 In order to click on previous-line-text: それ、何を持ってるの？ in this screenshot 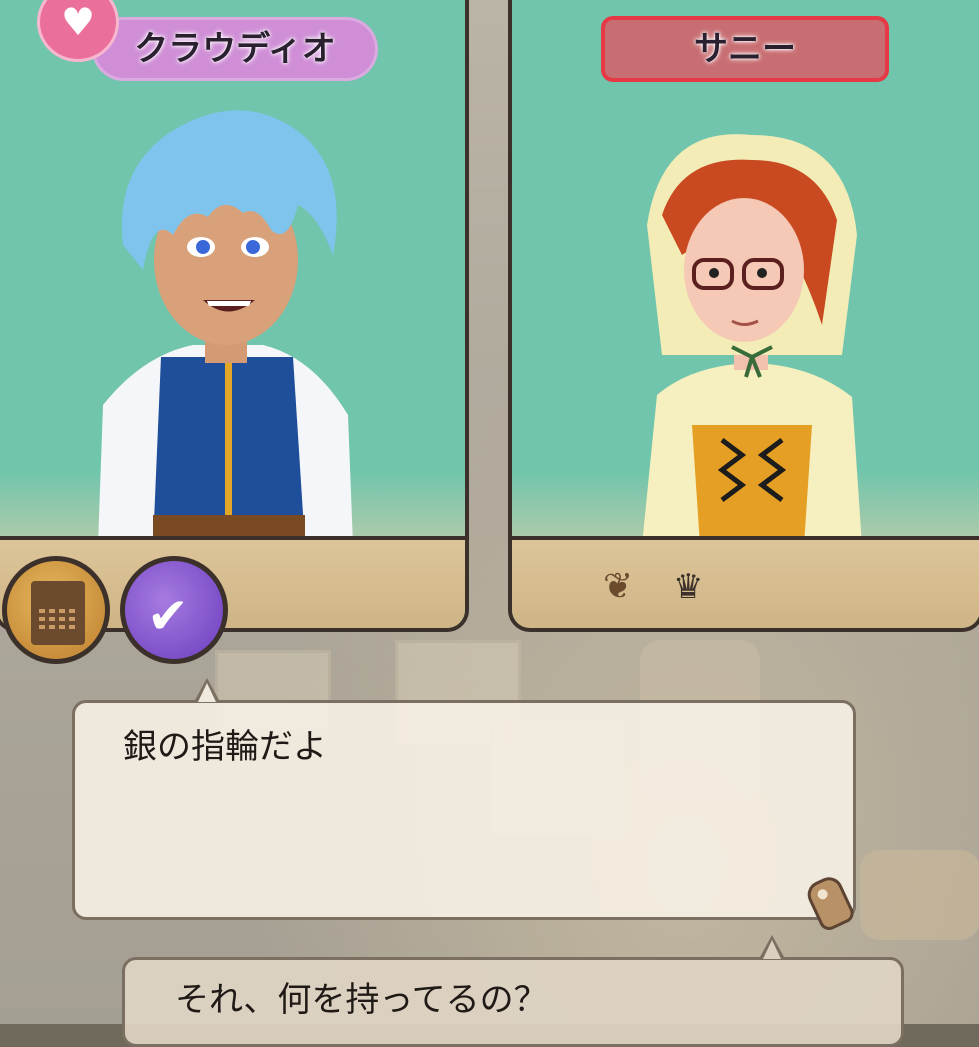, I will do `click(361, 1000)`.